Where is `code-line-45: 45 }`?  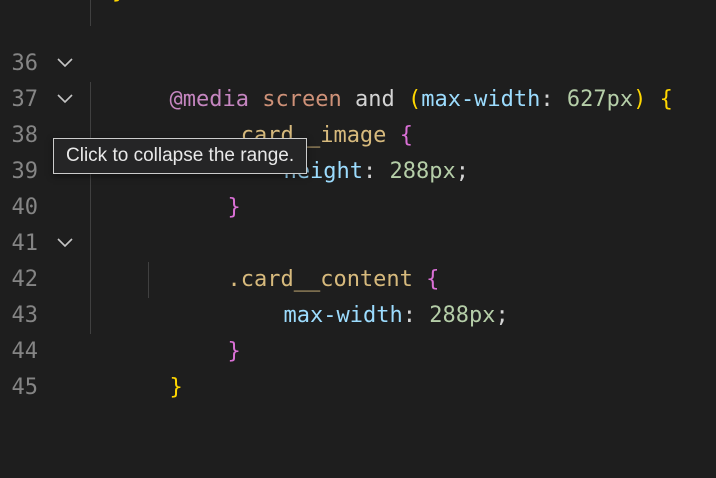 code-line-45: 45 } is located at coordinates (358, 367).